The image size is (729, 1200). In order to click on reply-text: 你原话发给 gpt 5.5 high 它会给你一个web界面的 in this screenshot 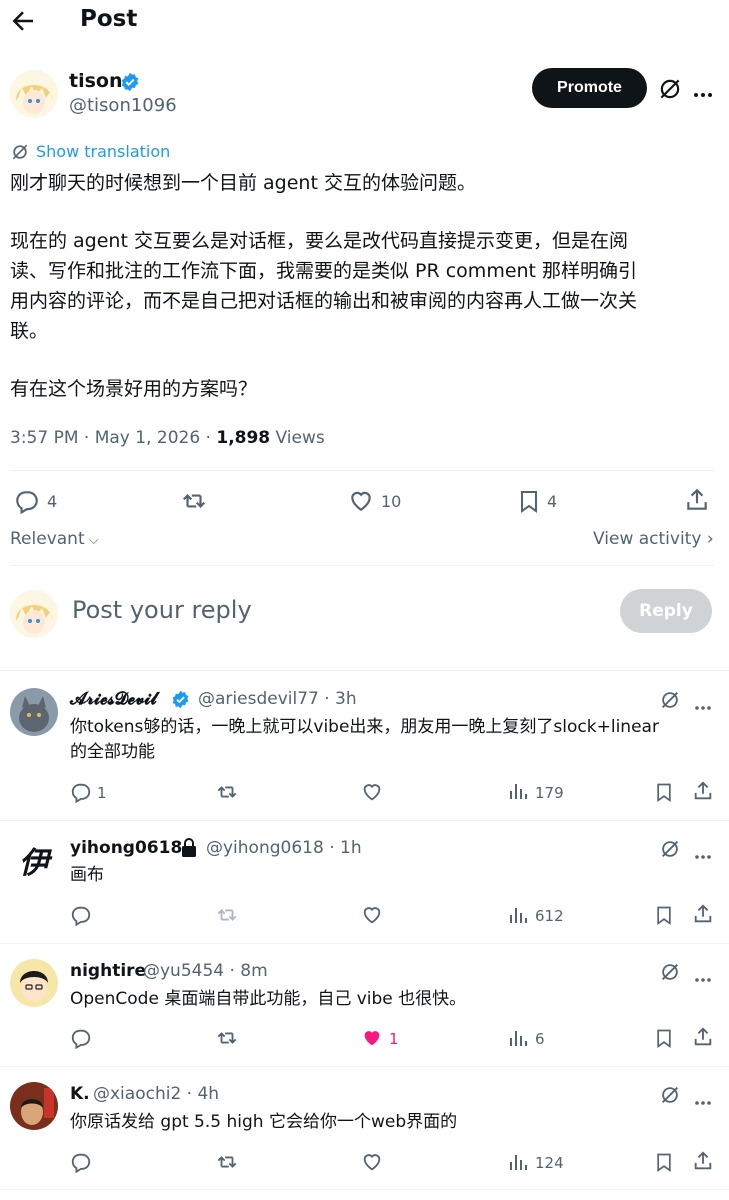, I will do `click(264, 1122)`.